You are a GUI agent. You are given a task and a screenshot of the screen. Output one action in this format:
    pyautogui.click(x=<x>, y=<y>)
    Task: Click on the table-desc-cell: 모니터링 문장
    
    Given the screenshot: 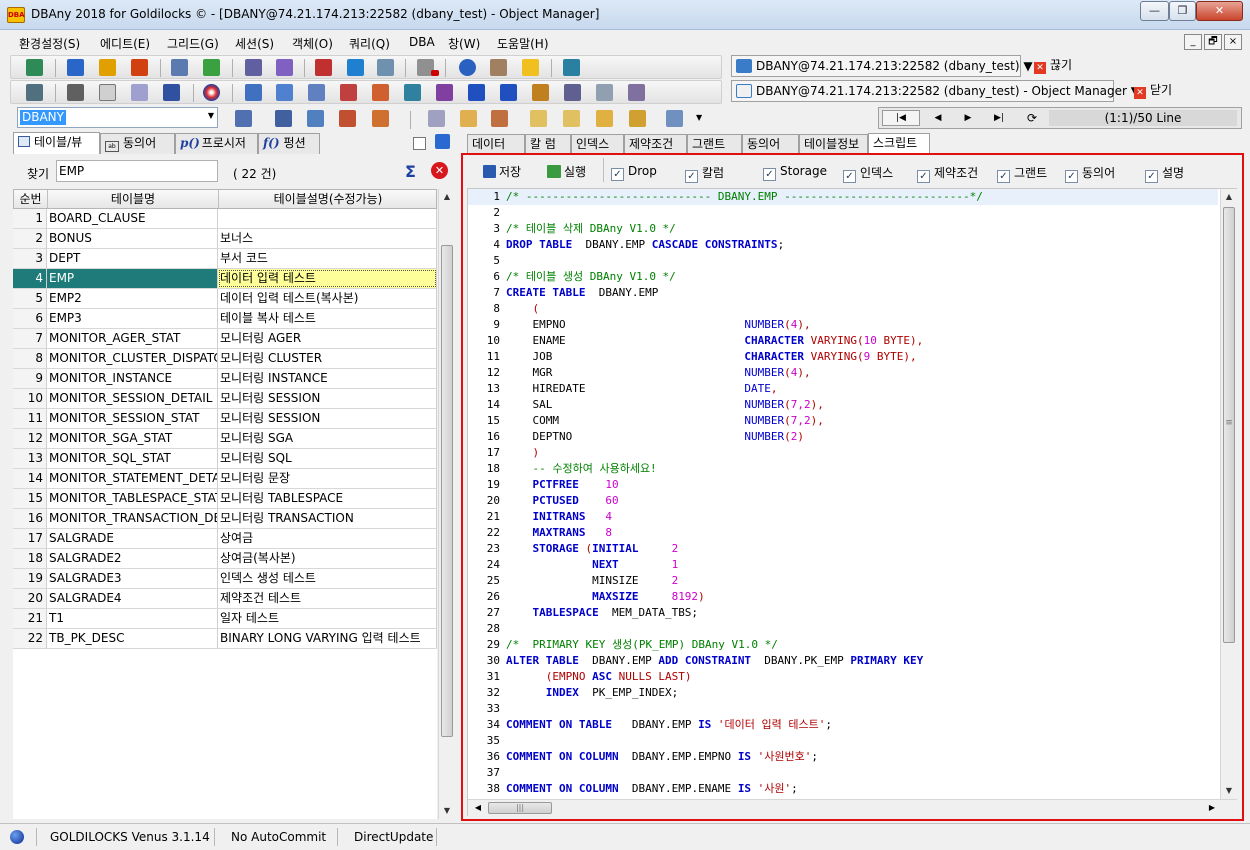 What is the action you would take?
    pyautogui.click(x=327, y=478)
    